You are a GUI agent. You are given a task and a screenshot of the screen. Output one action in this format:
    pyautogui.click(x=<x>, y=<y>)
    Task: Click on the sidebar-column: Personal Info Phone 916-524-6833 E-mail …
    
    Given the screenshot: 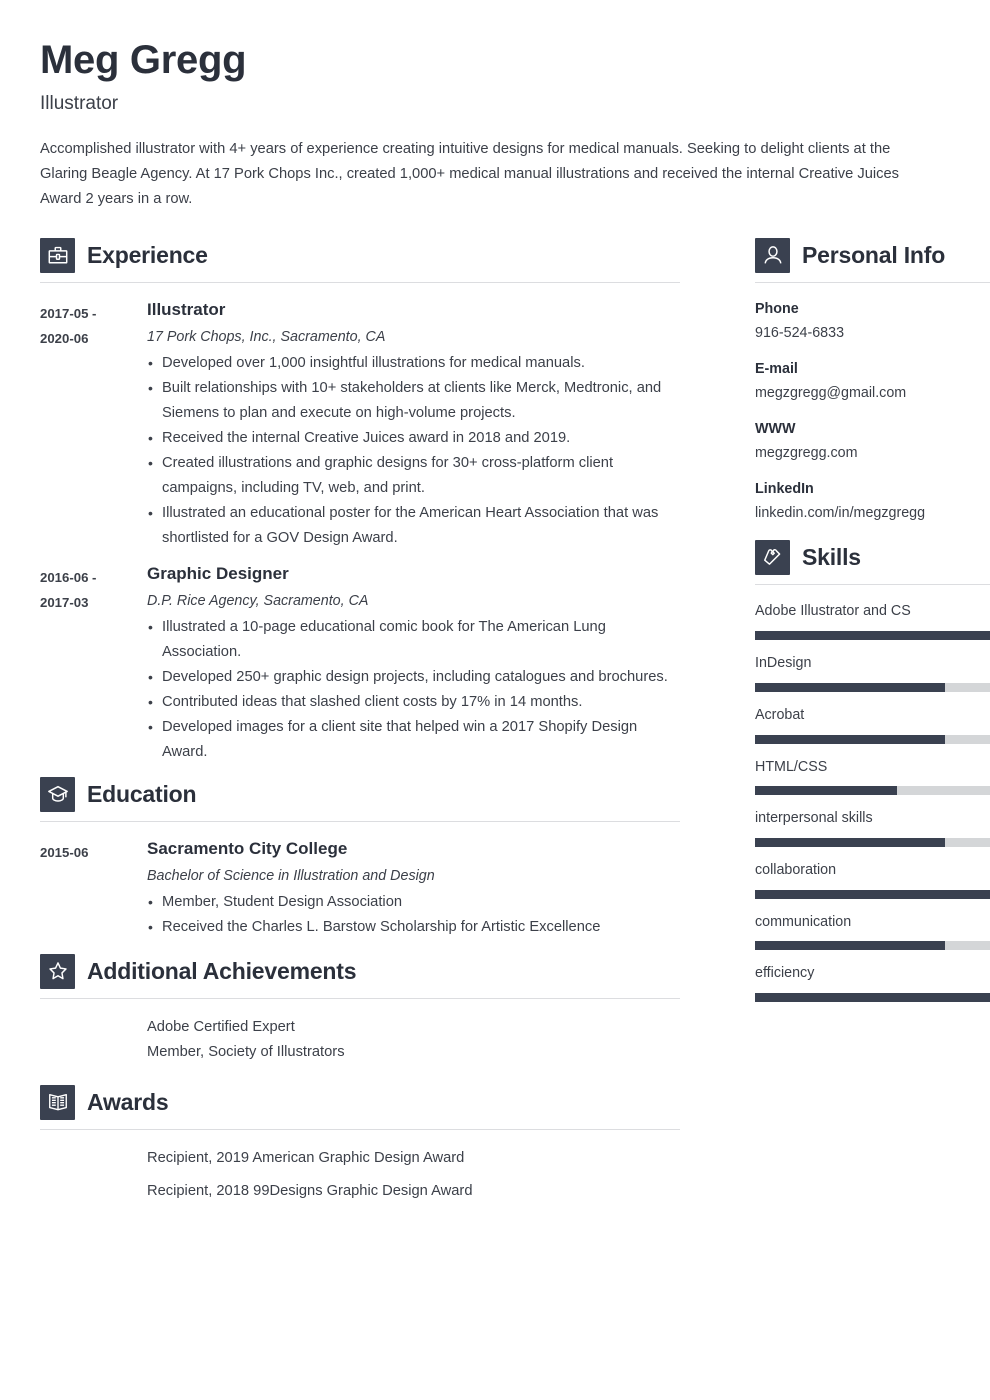 What is the action you would take?
    pyautogui.click(x=872, y=626)
    